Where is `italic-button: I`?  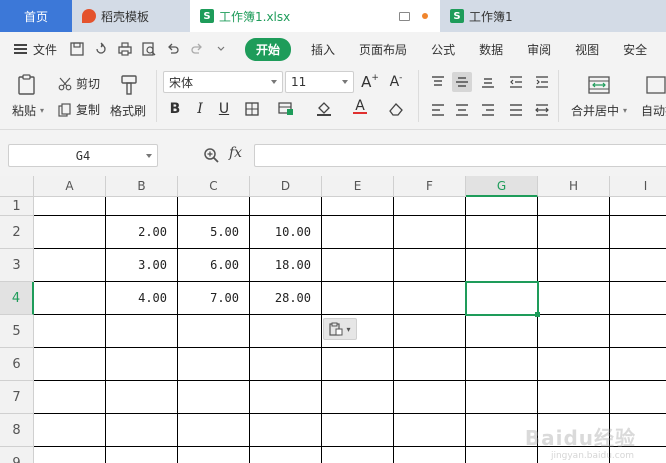 italic-button: I is located at coordinates (200, 109).